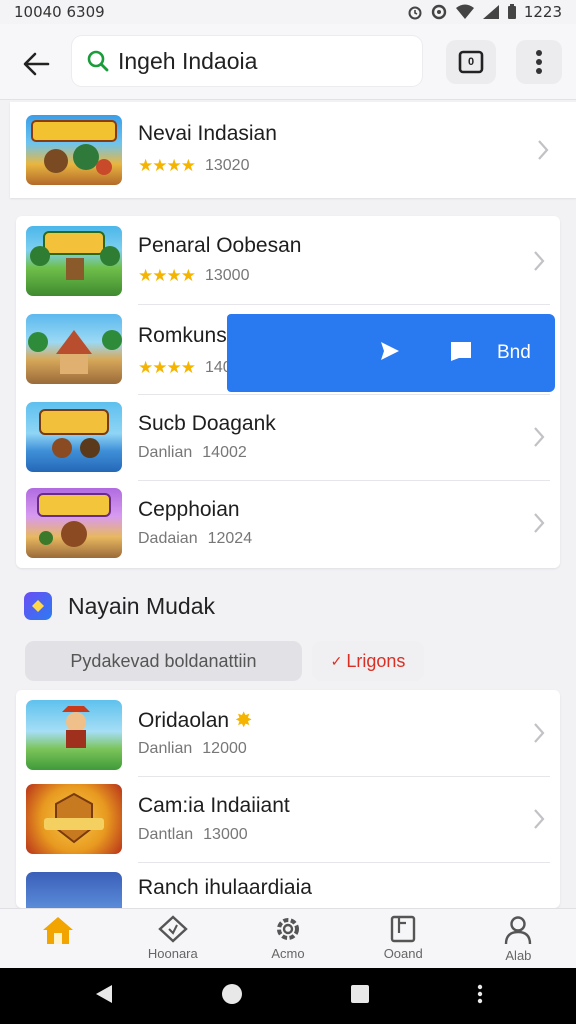 The width and height of the screenshot is (576, 1024). I want to click on nav-label: Ooand, so click(403, 953).